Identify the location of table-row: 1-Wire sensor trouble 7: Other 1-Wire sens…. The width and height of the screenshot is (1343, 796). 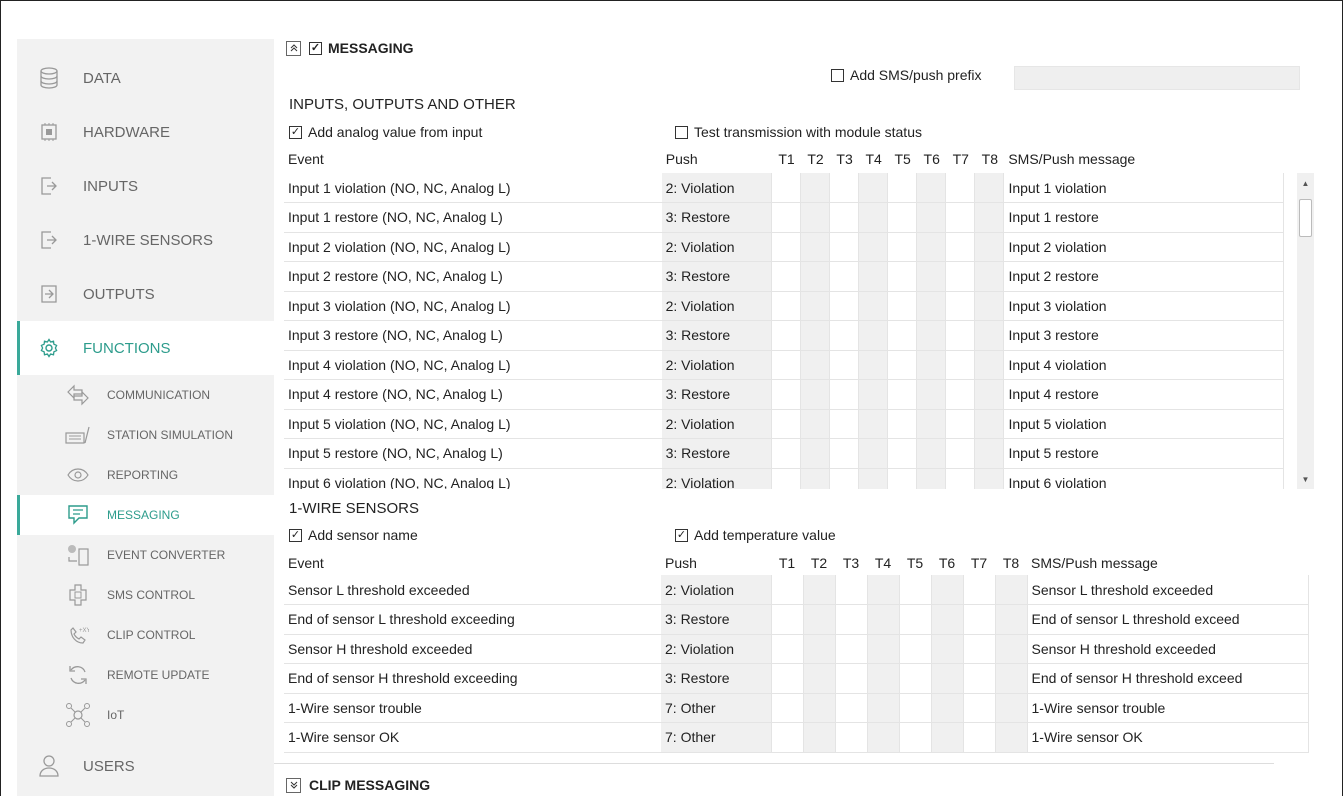
(796, 708).